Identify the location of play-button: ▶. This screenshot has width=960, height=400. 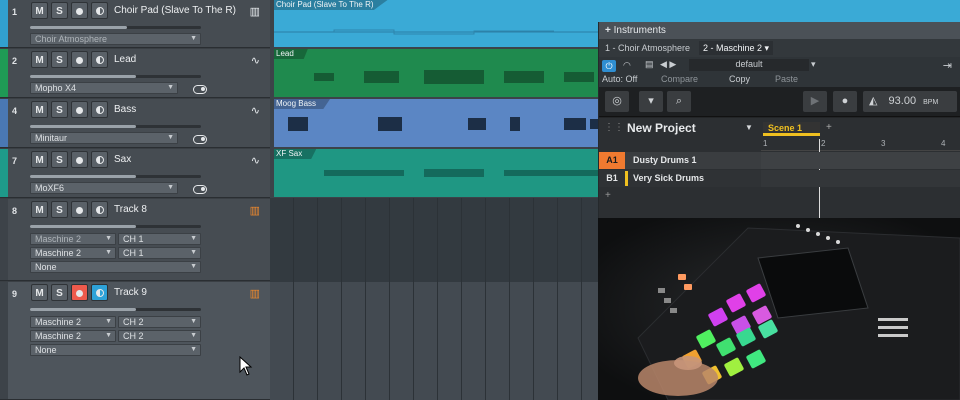
(815, 101).